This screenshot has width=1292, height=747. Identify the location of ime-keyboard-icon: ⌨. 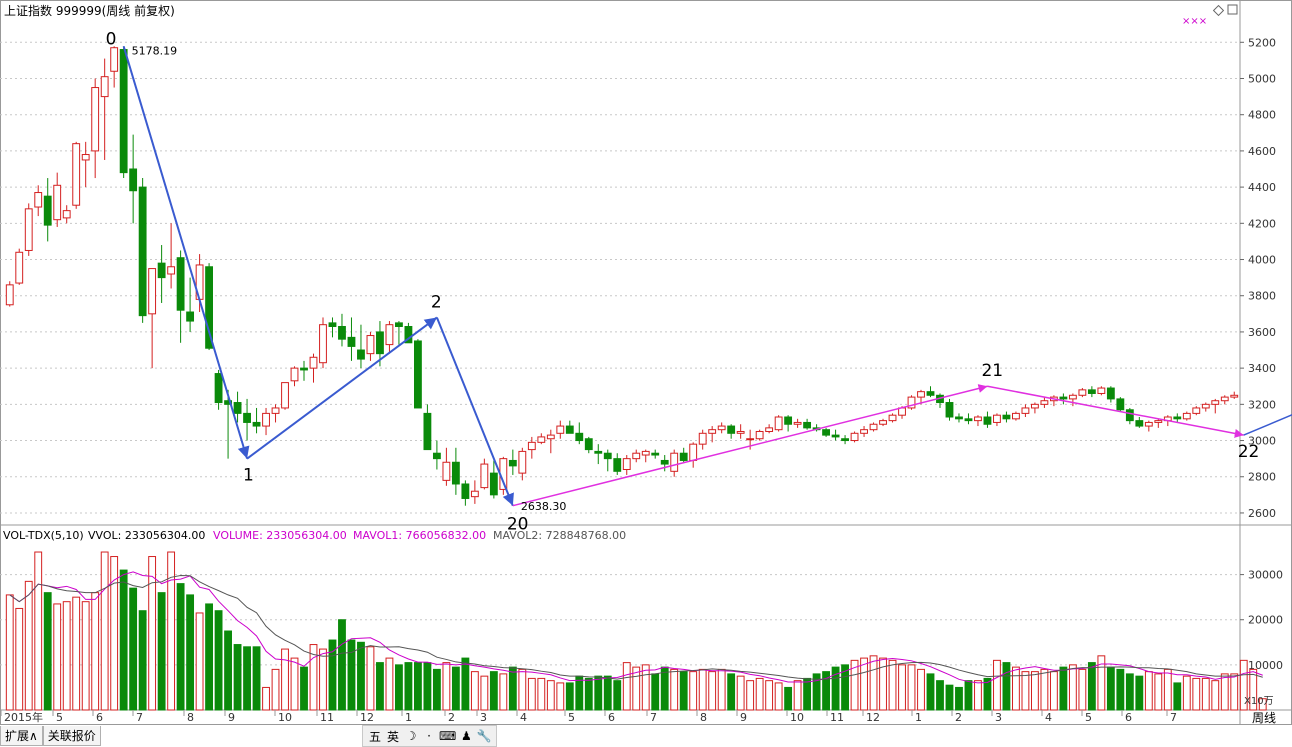
(447, 736).